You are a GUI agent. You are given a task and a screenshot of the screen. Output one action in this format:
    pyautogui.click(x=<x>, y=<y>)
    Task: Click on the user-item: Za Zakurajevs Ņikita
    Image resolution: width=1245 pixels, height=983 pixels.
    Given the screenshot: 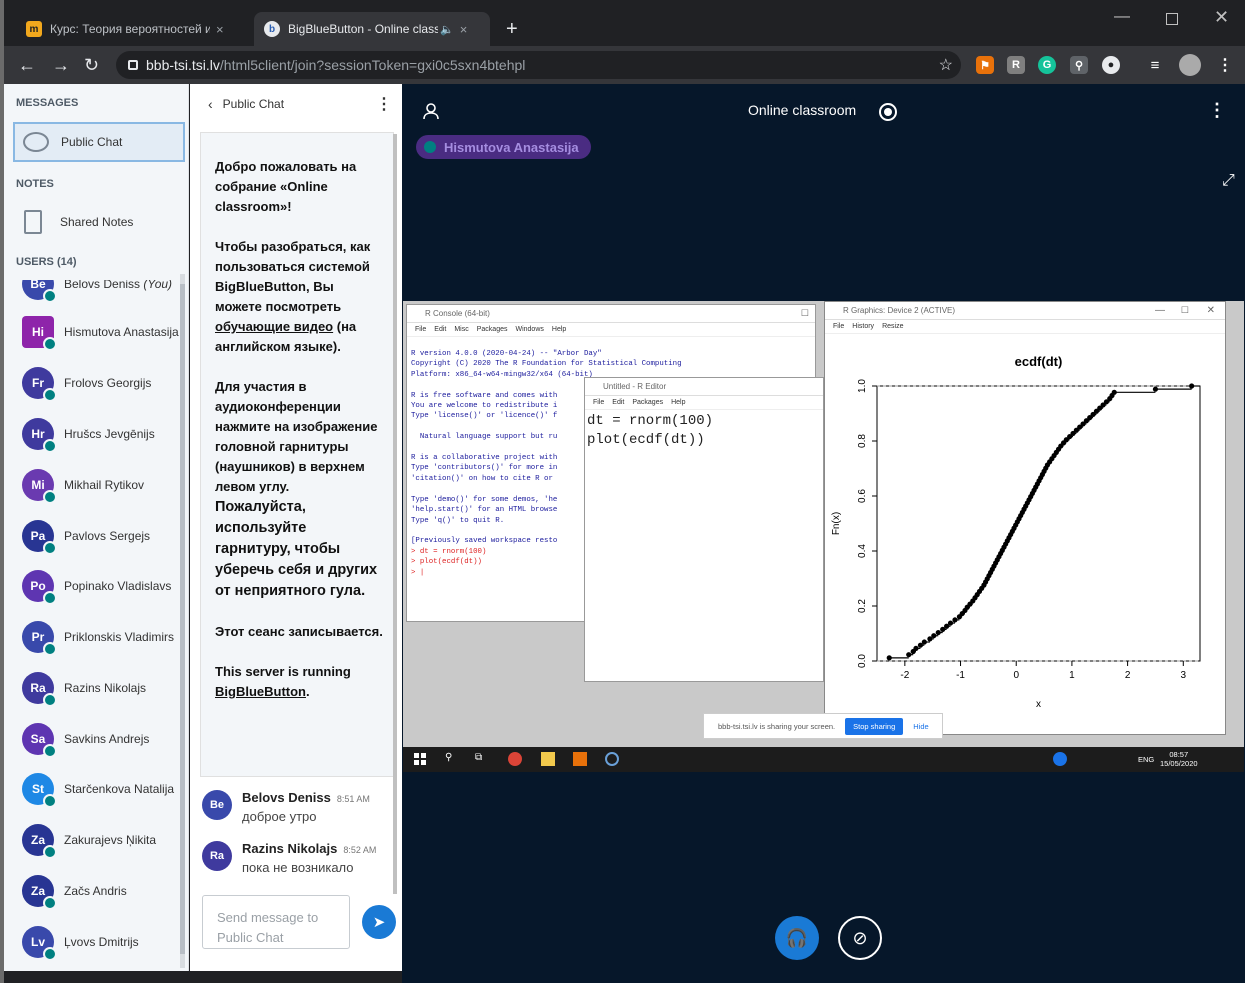 What is the action you would take?
    pyautogui.click(x=89, y=840)
    